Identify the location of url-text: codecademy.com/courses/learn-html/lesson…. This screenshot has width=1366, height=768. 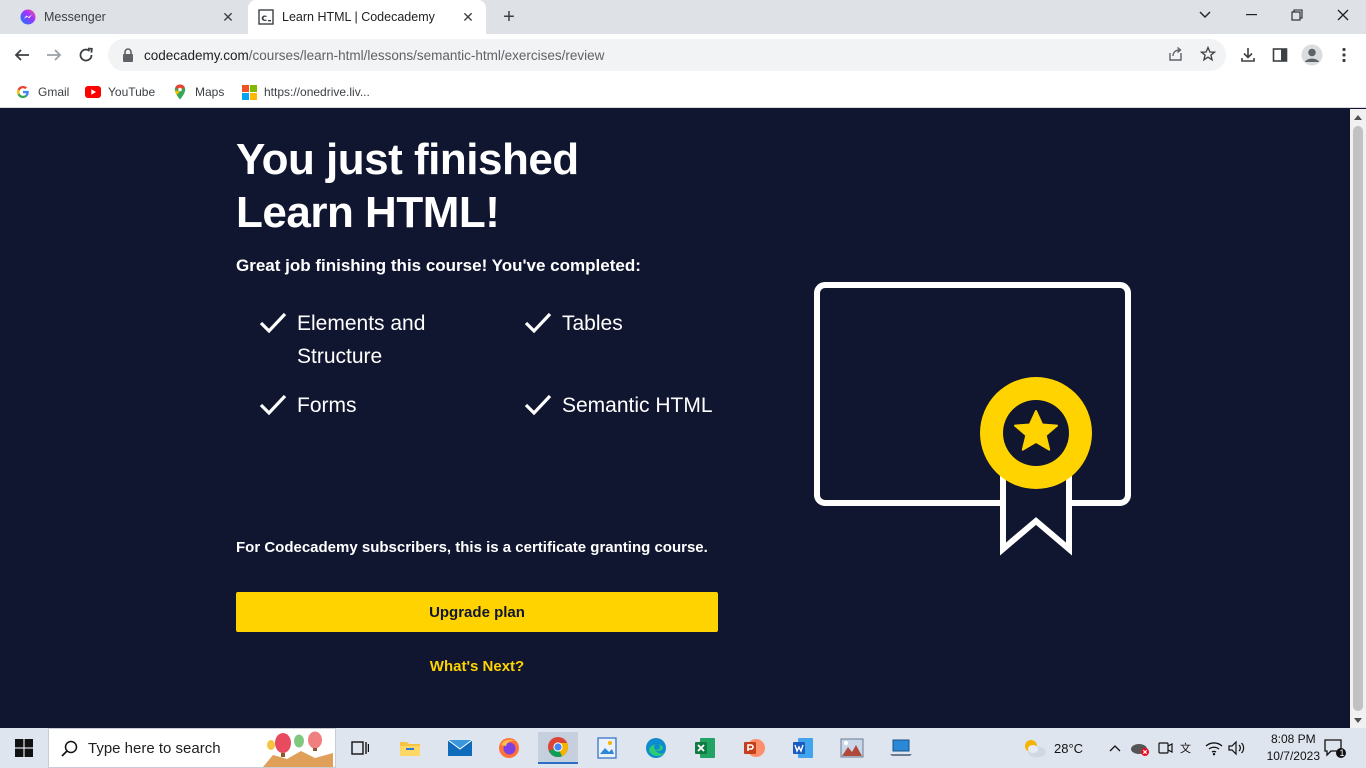
(374, 55).